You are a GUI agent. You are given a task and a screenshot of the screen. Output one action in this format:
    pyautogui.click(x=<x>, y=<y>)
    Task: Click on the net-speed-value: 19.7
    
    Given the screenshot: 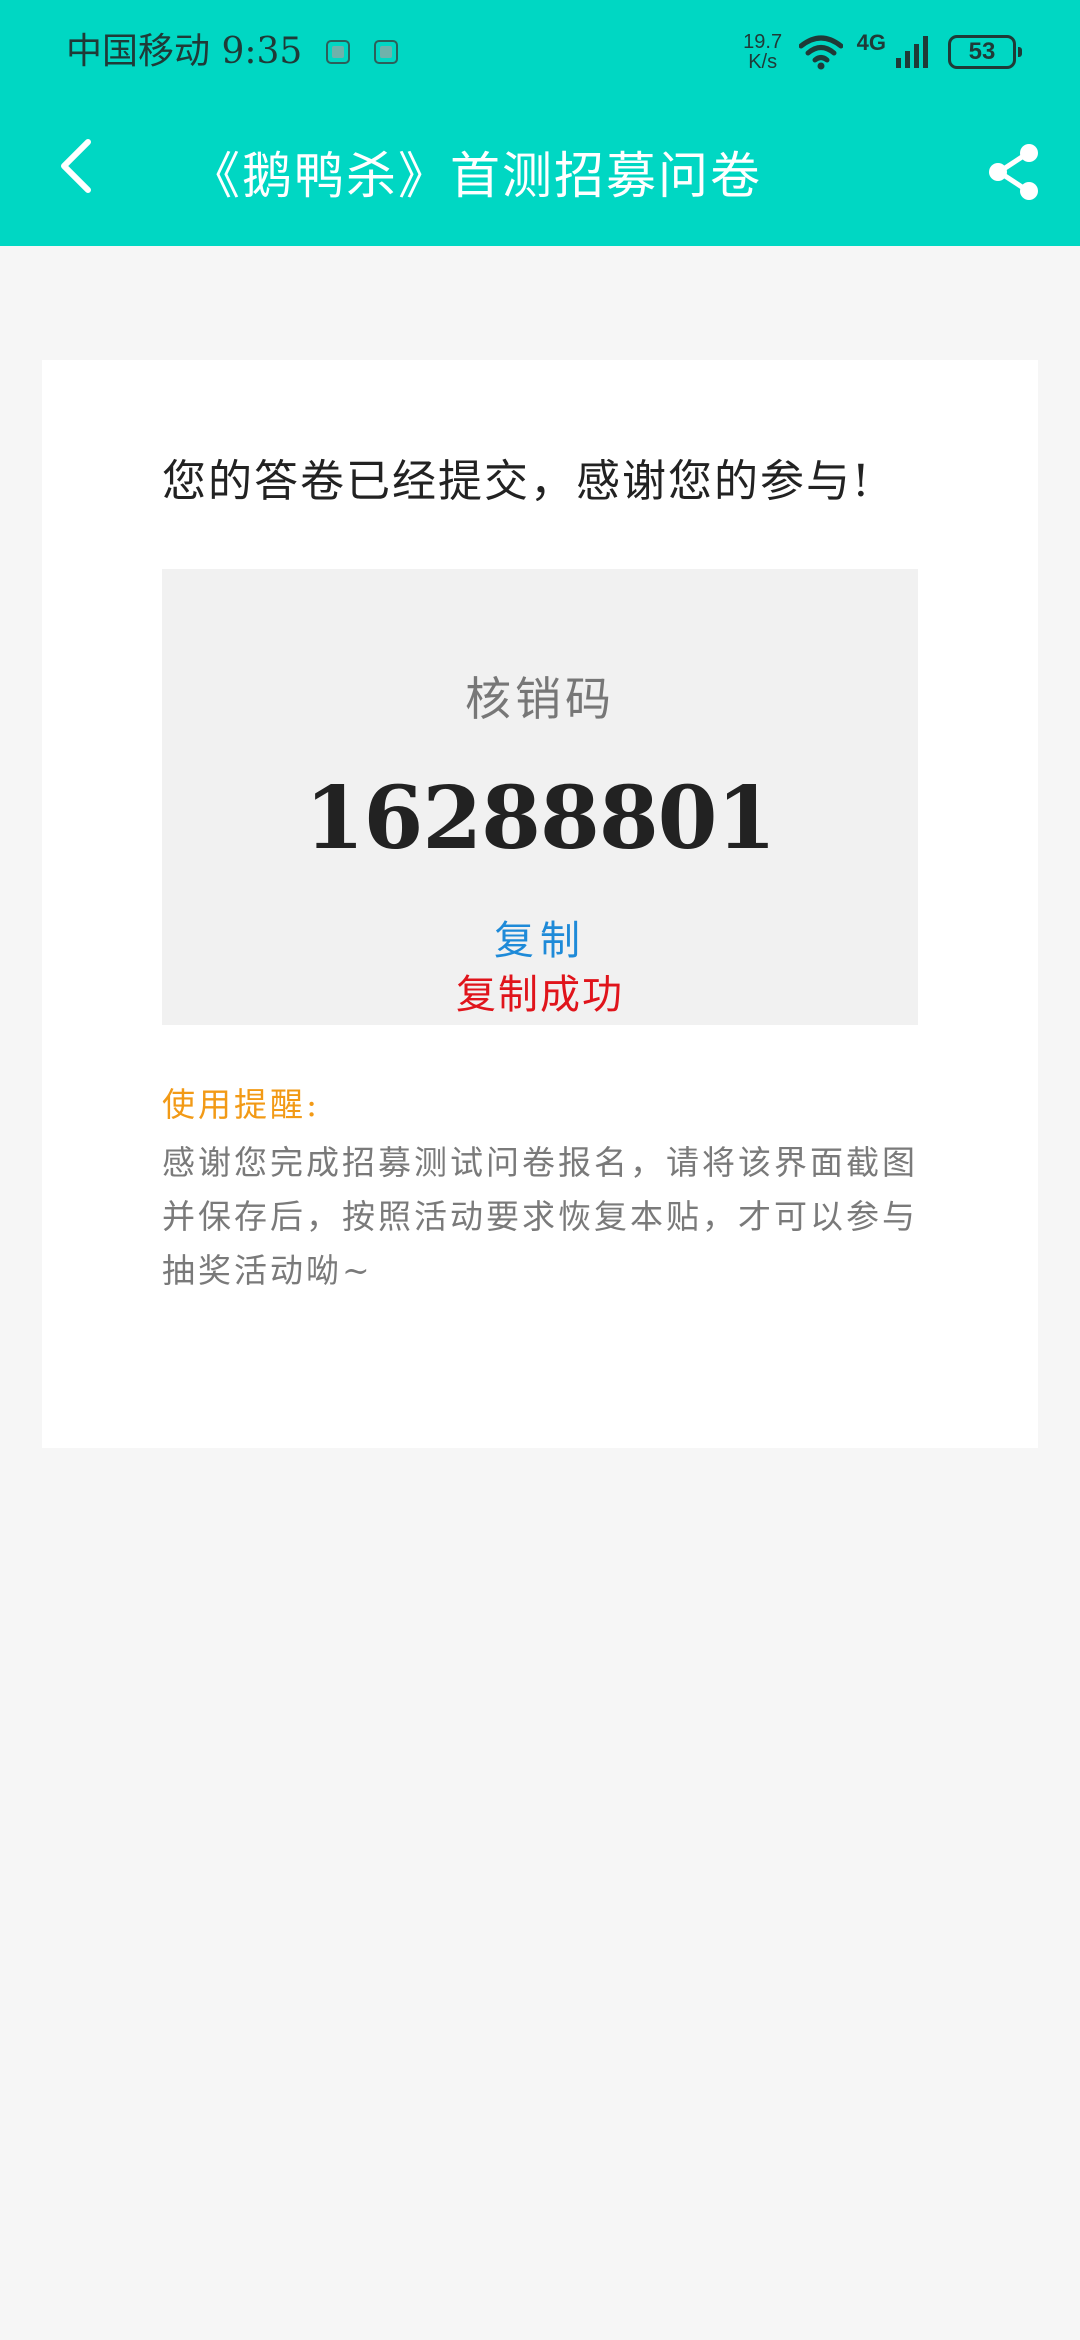 What is the action you would take?
    pyautogui.click(x=763, y=42)
    